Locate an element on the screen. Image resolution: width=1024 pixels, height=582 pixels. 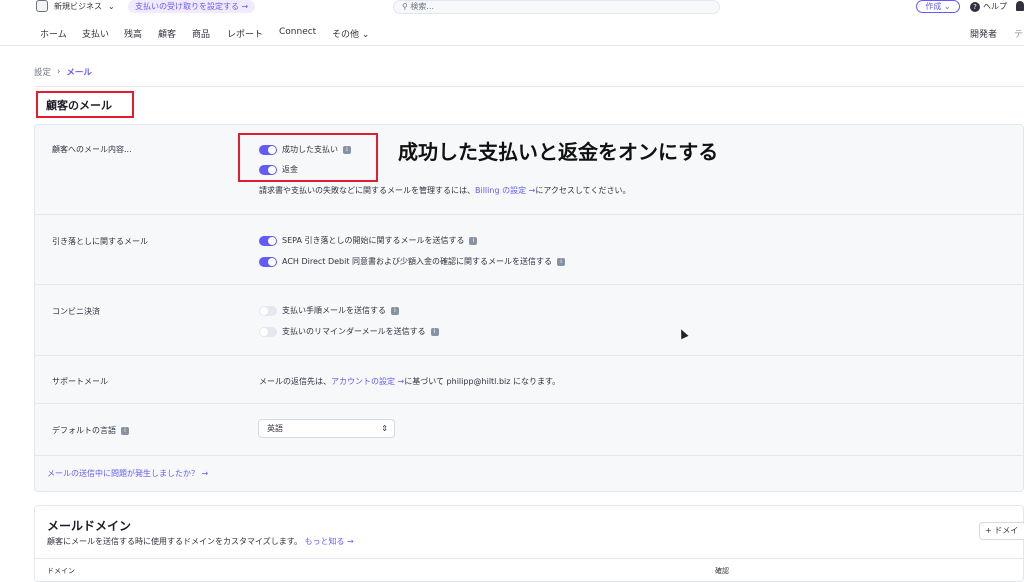
nav-more: その他 ⌄ is located at coordinates (350, 33).